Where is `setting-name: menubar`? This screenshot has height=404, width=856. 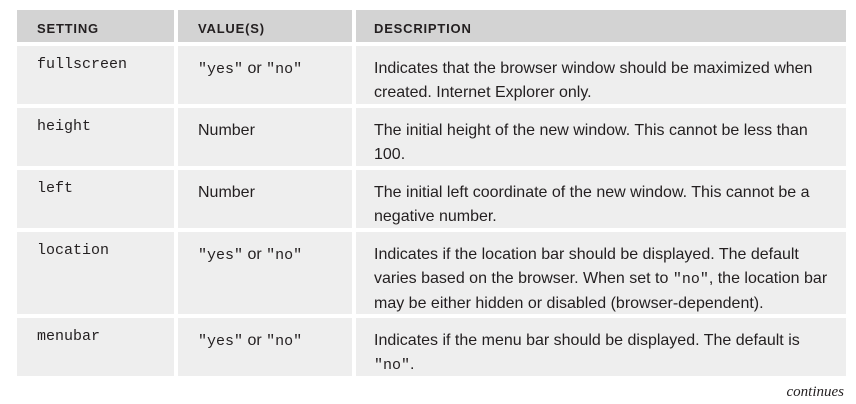
setting-name: menubar is located at coordinates (95, 347).